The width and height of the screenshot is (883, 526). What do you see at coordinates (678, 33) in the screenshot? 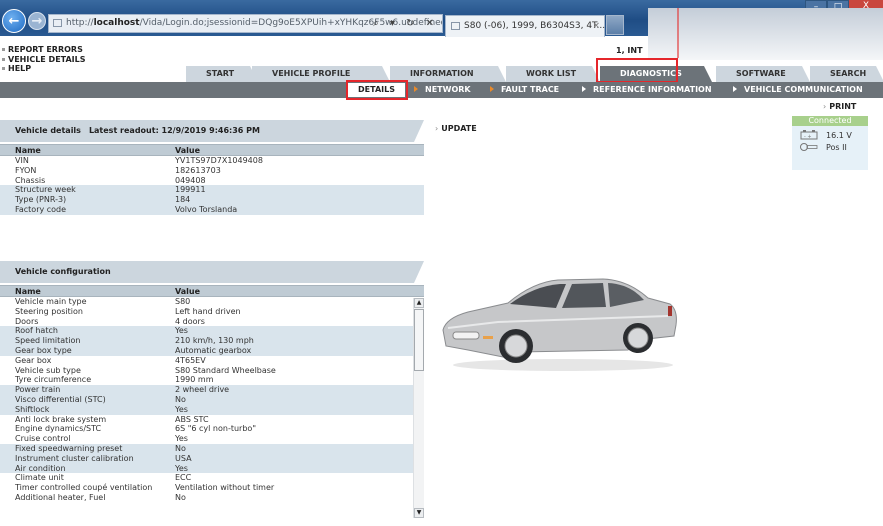
I see `annotation-line` at bounding box center [678, 33].